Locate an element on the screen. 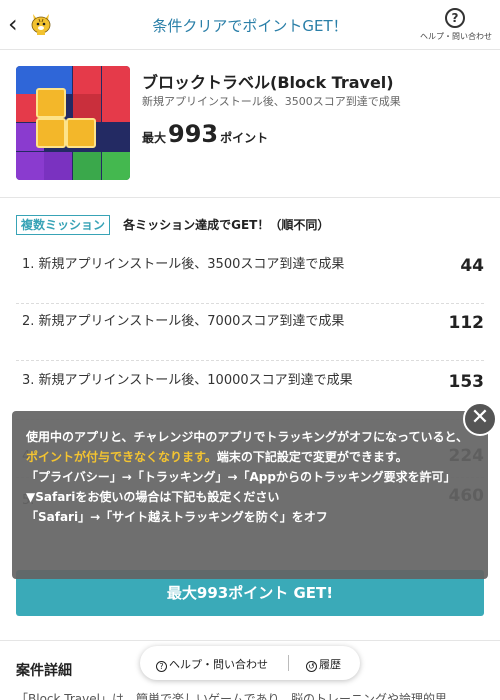 The image size is (500, 700). max-points: 最大993 ポイント is located at coordinates (205, 134).